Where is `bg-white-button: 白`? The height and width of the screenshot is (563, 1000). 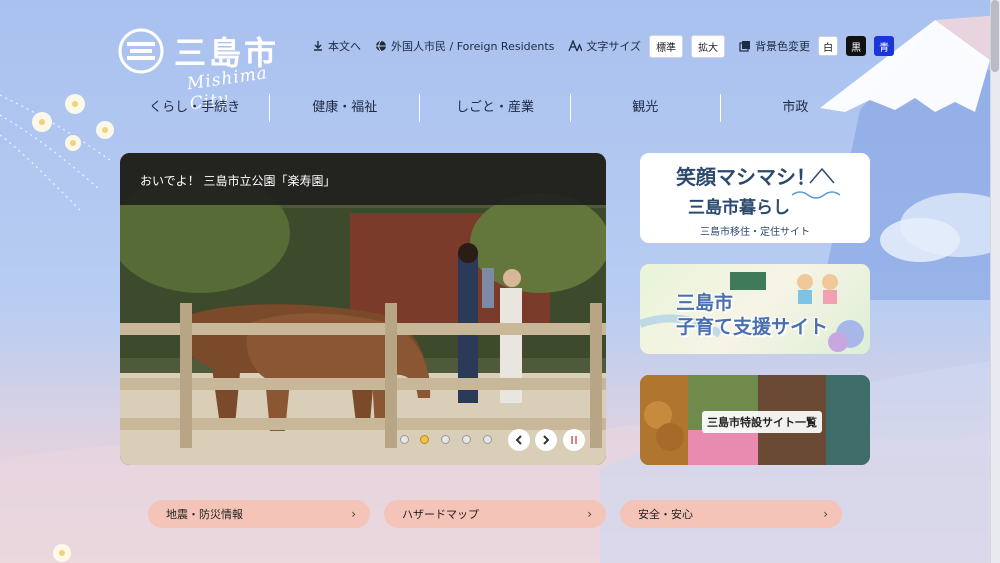 bg-white-button: 白 is located at coordinates (828, 46).